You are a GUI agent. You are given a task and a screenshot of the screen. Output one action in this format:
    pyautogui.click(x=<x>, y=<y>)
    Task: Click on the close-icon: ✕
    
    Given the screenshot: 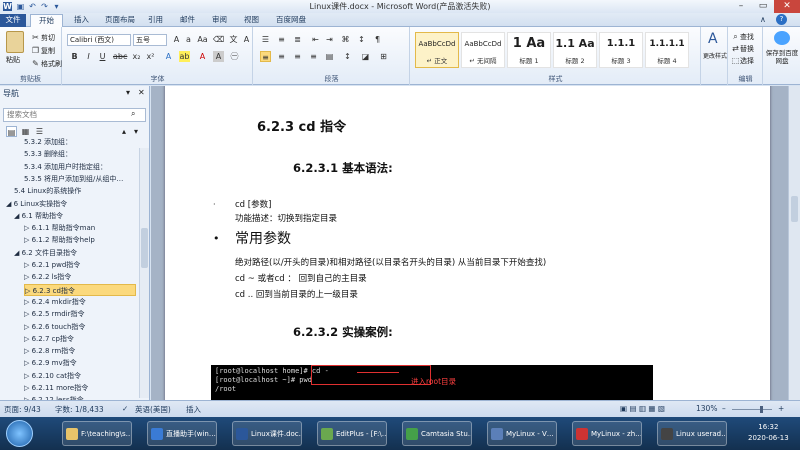 What is the action you would take?
    pyautogui.click(x=787, y=6)
    